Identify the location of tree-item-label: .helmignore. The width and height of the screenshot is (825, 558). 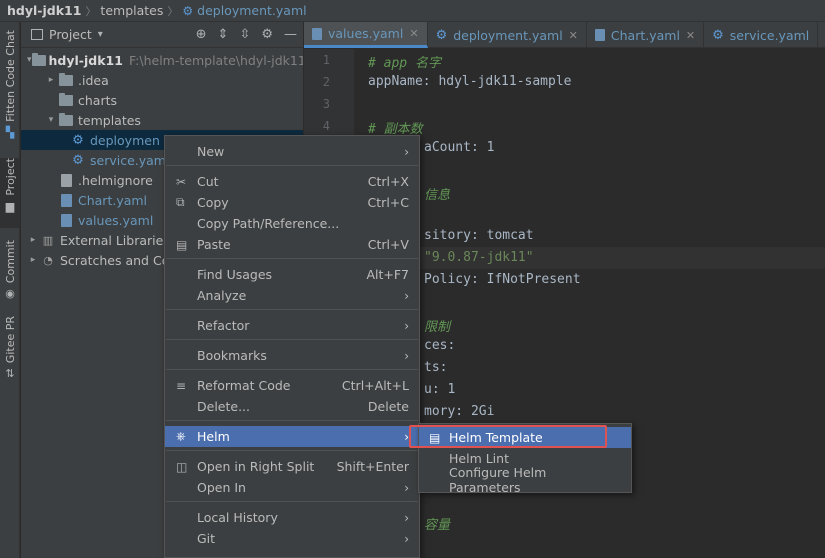
(115, 180).